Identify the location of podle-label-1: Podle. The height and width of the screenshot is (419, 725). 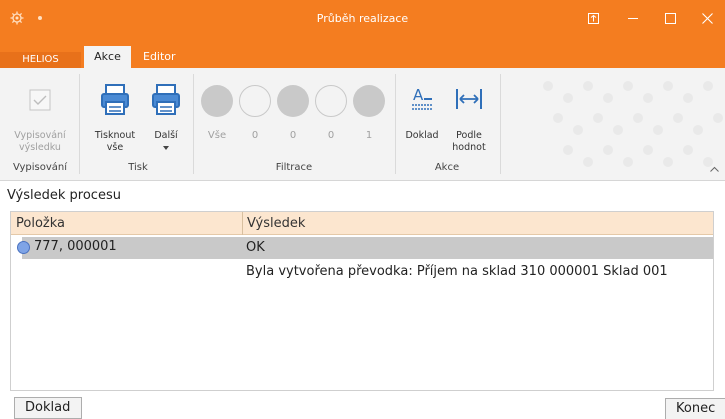
(469, 135).